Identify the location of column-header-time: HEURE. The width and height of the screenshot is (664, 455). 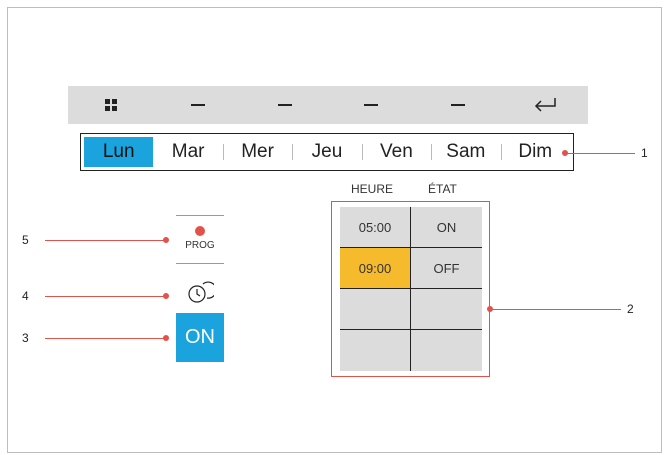
(372, 189).